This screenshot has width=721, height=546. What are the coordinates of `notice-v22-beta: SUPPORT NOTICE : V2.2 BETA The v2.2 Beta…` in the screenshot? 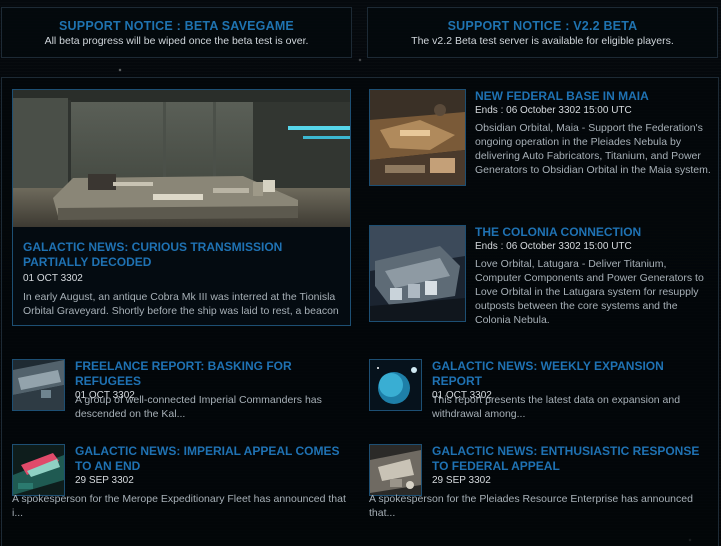 It's located at (542, 32).